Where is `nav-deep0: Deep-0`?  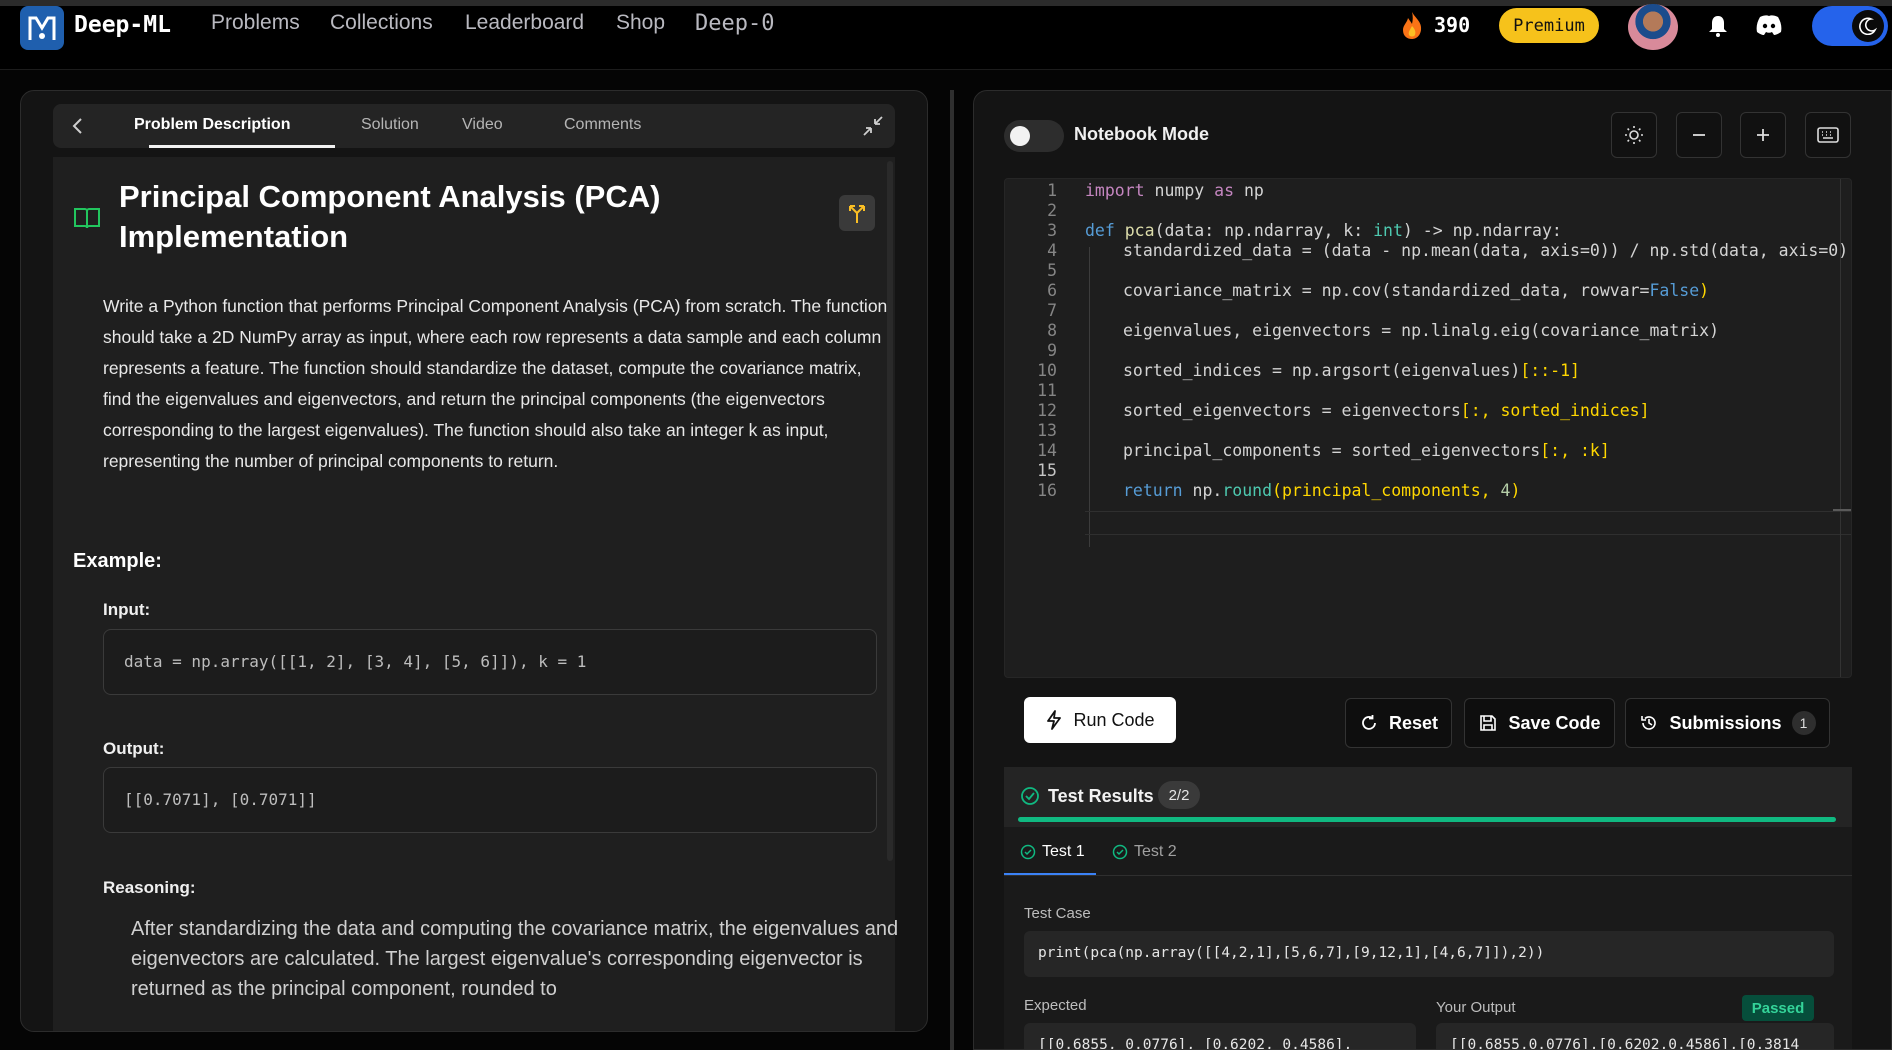 nav-deep0: Deep-0 is located at coordinates (734, 23).